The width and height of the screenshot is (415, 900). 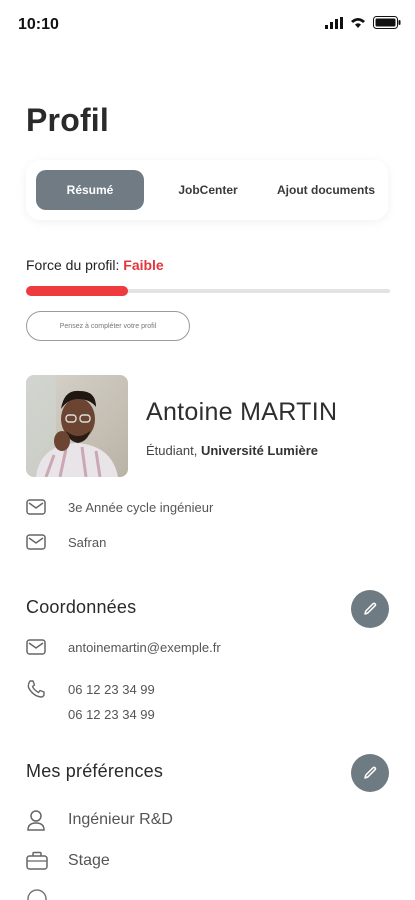 I want to click on profile-strength-bar, so click(x=208, y=291).